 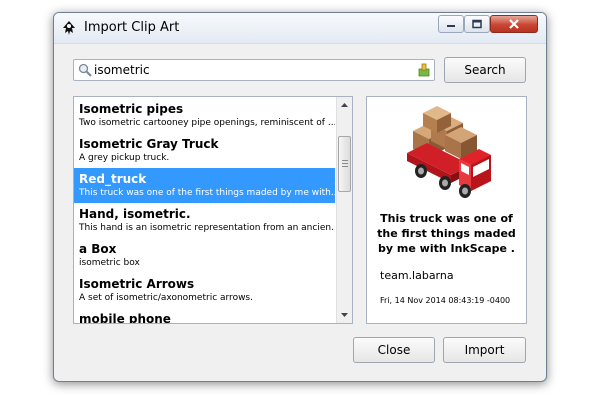 I want to click on item-title: Isometric Gray Truck, so click(x=149, y=144).